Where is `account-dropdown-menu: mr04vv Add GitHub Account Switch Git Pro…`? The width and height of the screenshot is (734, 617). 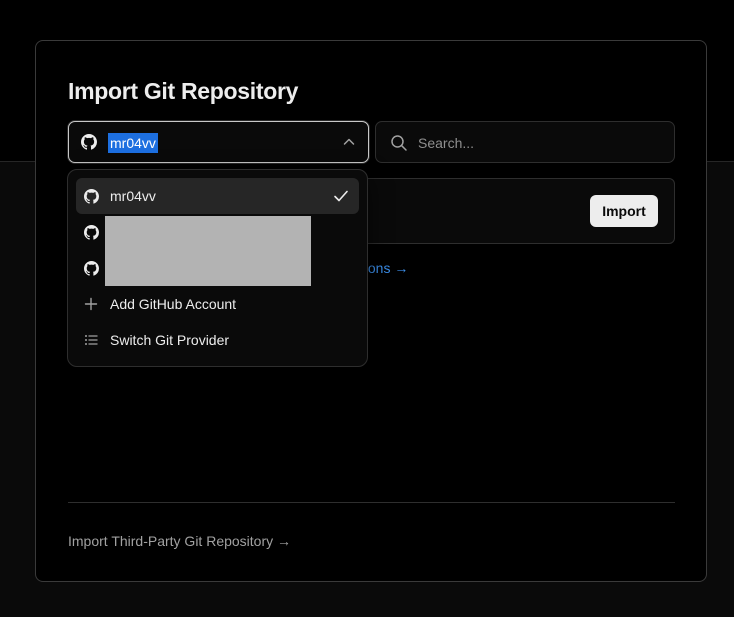 account-dropdown-menu: mr04vv Add GitHub Account Switch Git Pro… is located at coordinates (217, 268).